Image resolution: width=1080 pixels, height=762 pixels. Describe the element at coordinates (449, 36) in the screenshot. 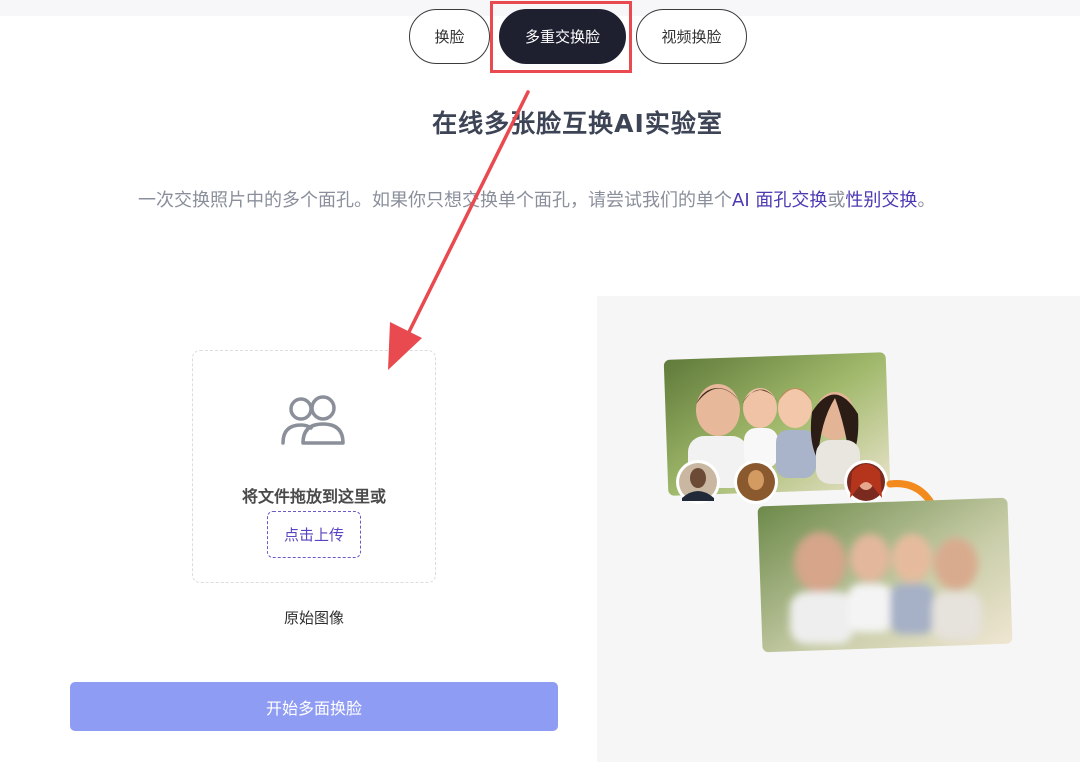

I see `tab-face-swap: 换脸` at that location.